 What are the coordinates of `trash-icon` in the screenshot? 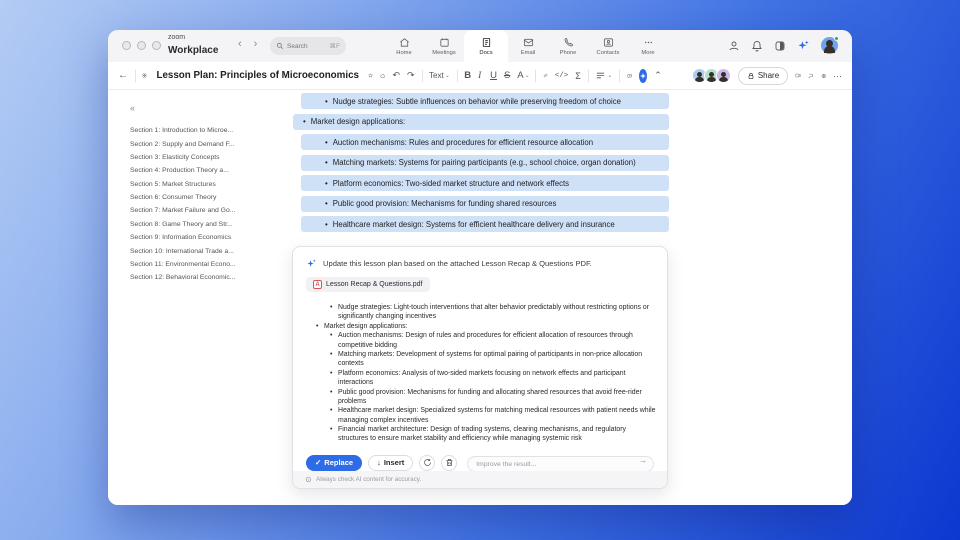 It's located at (449, 462).